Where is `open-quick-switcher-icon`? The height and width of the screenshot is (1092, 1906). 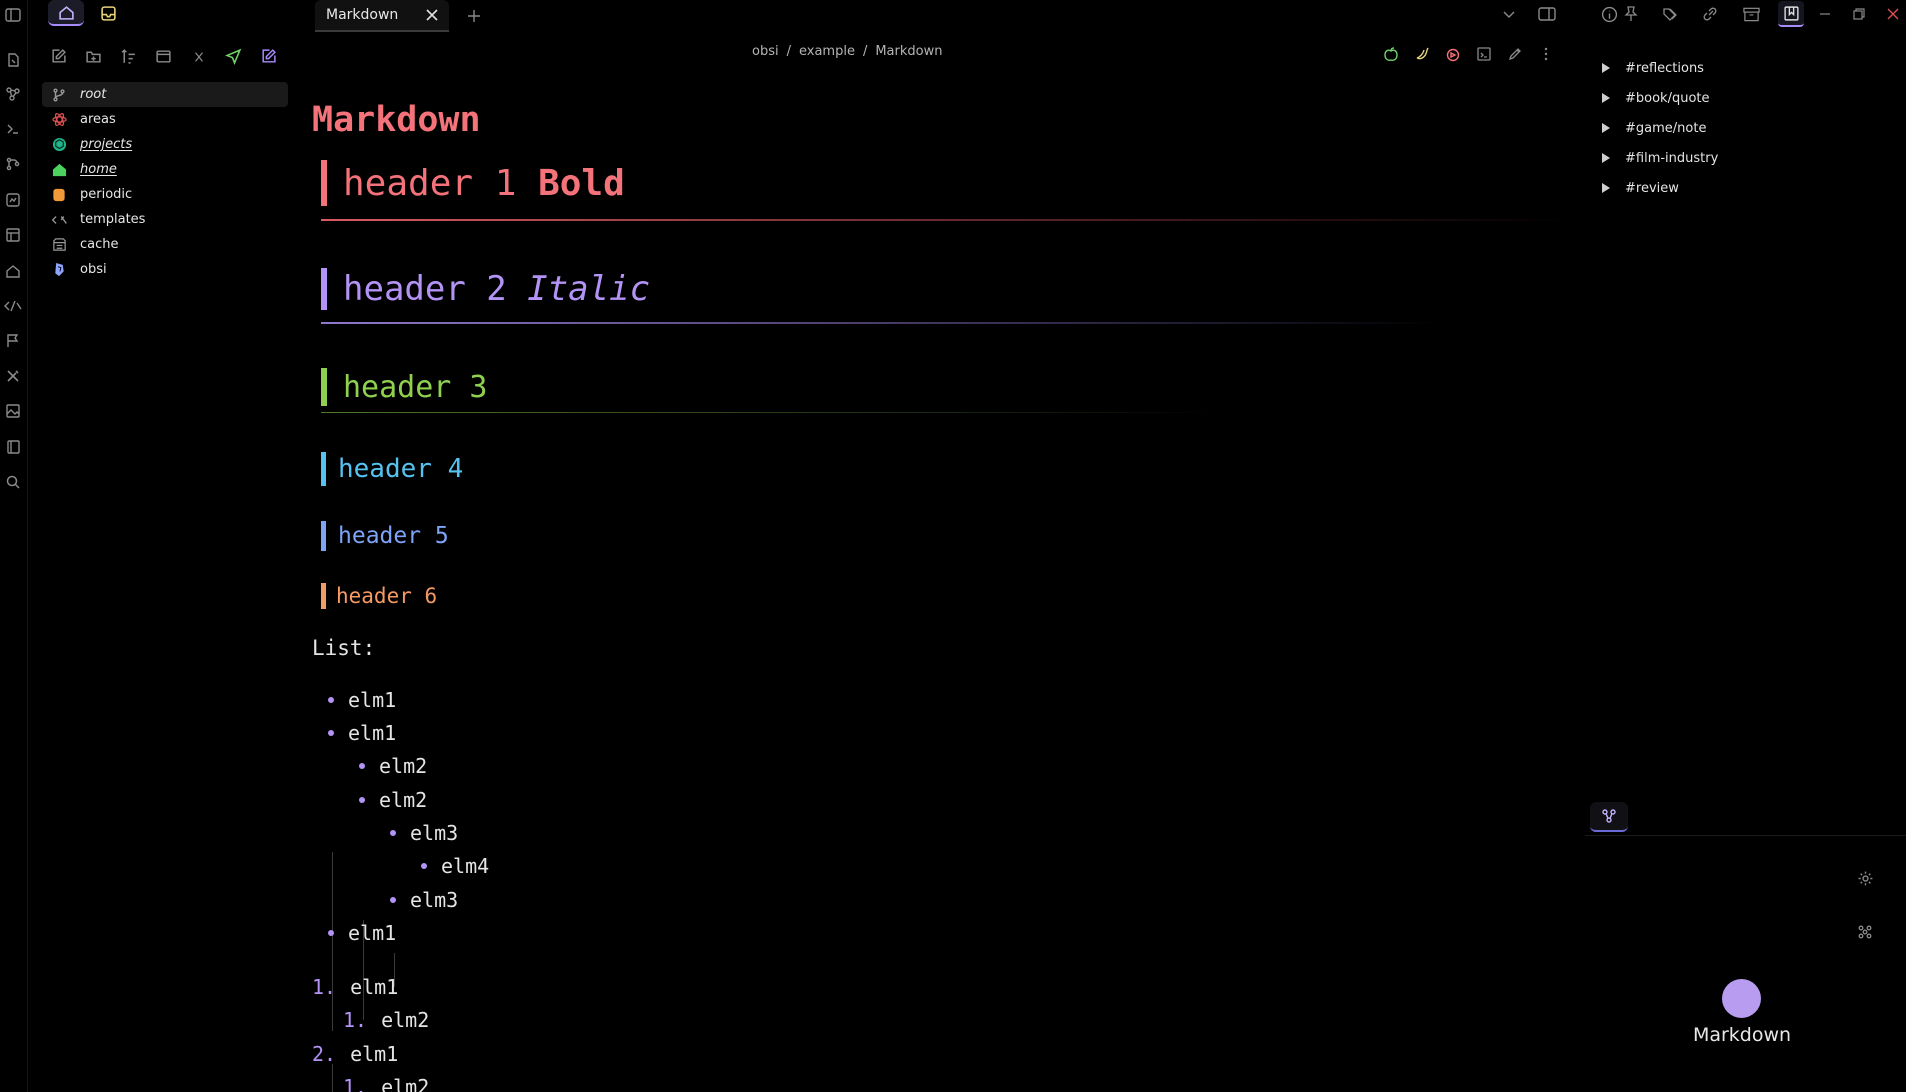
open-quick-switcher-icon is located at coordinates (13, 60).